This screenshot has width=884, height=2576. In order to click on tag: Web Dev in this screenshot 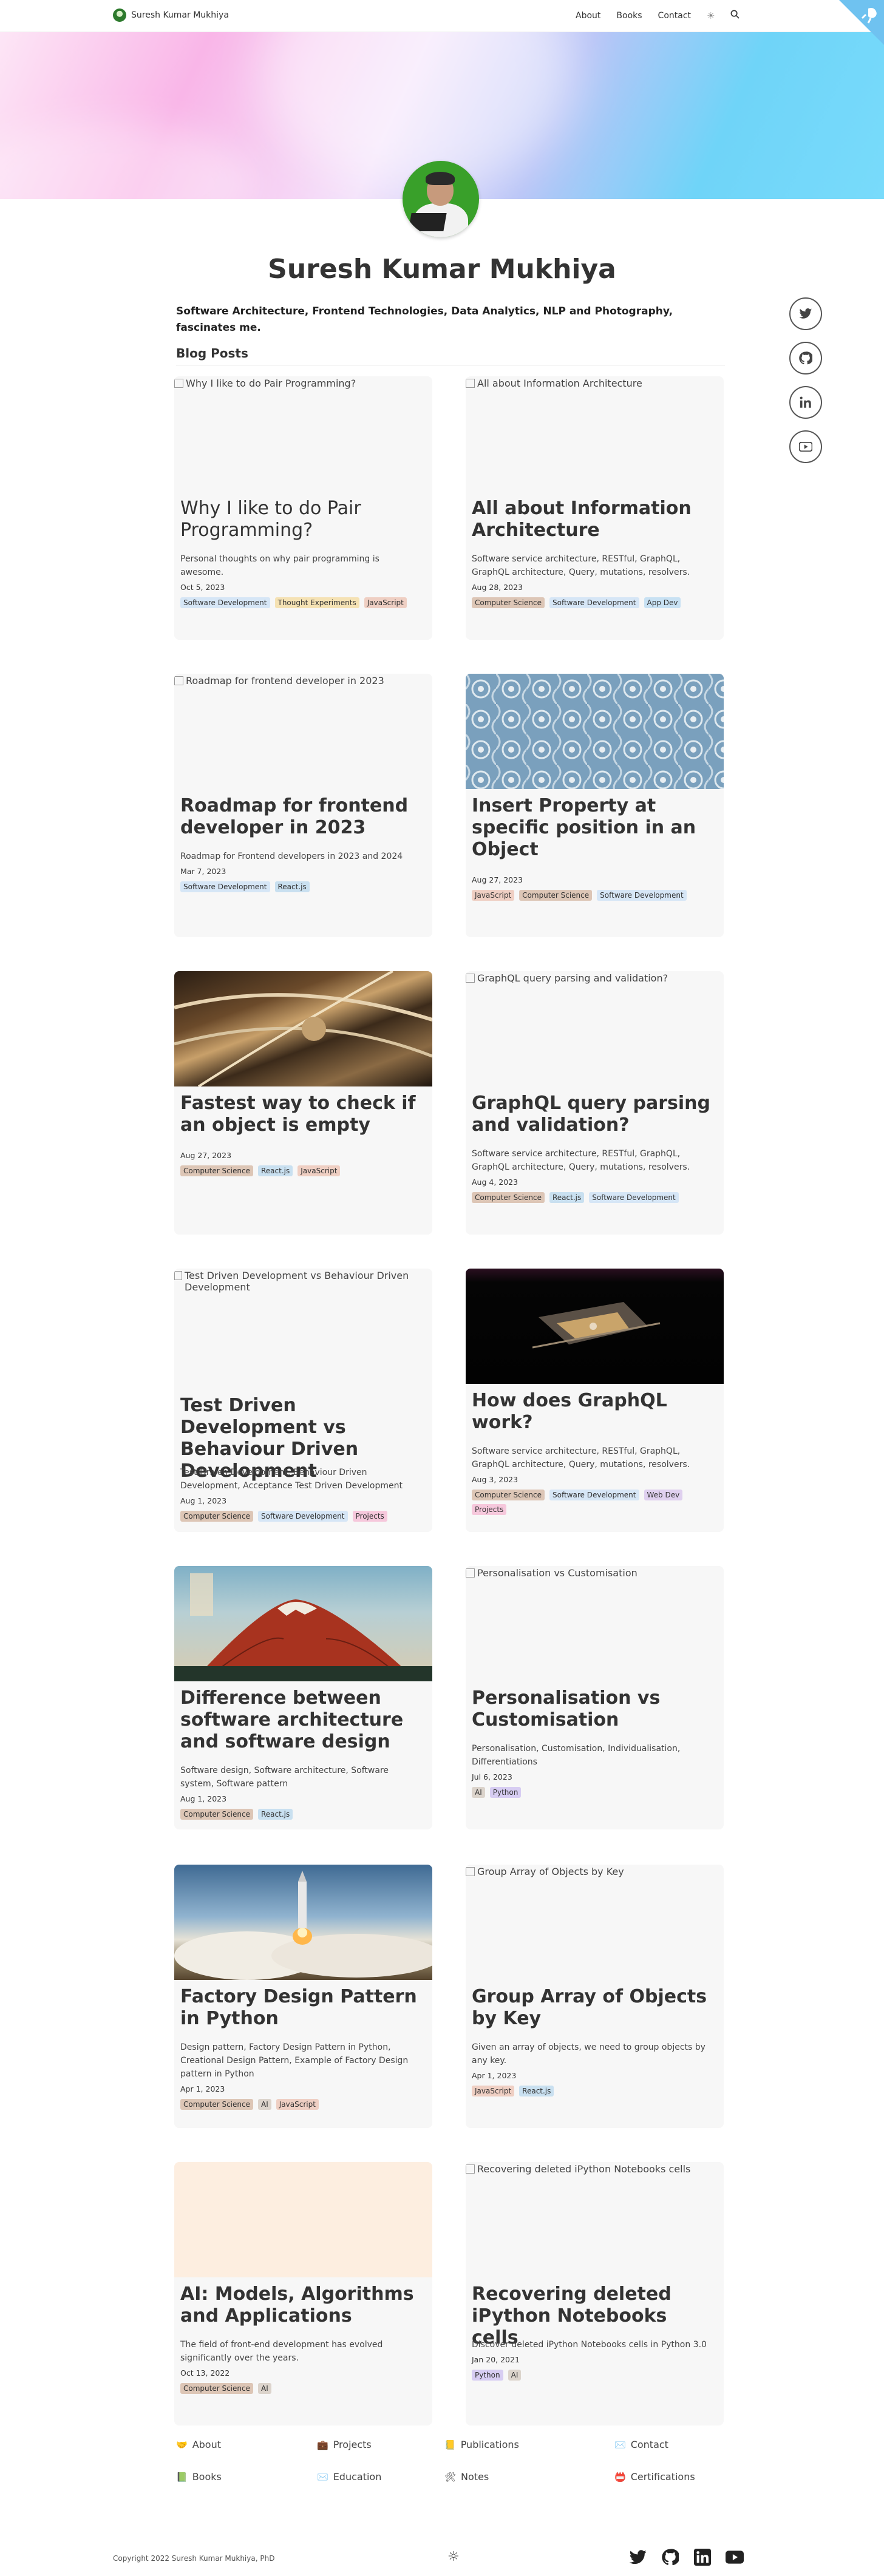, I will do `click(663, 1495)`.